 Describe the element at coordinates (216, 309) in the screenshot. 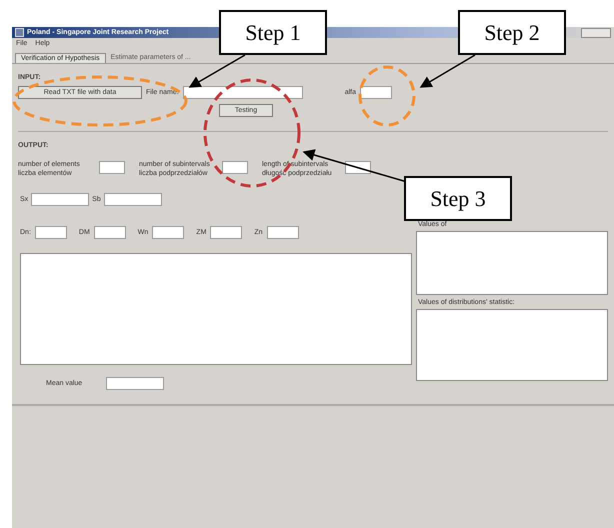

I see `results-text-area` at that location.